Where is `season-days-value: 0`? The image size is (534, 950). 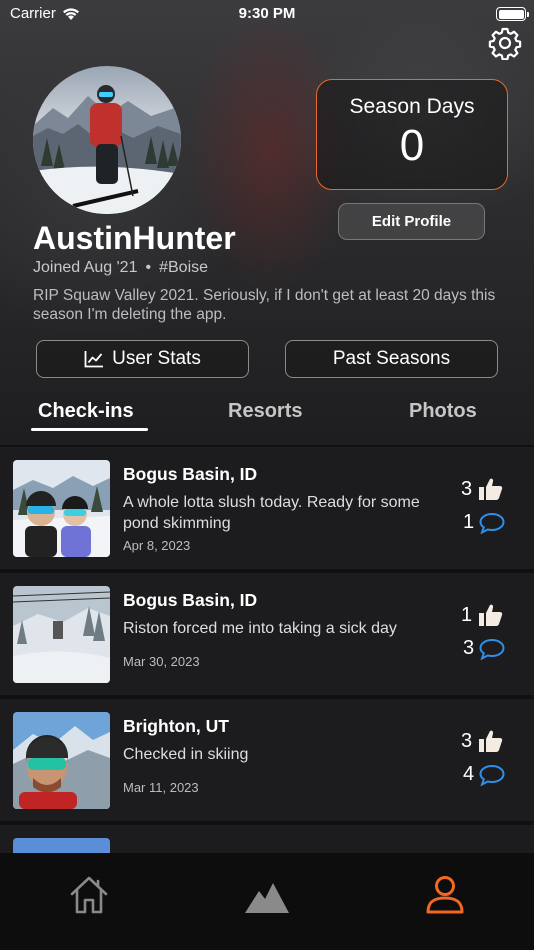 season-days-value: 0 is located at coordinates (412, 145).